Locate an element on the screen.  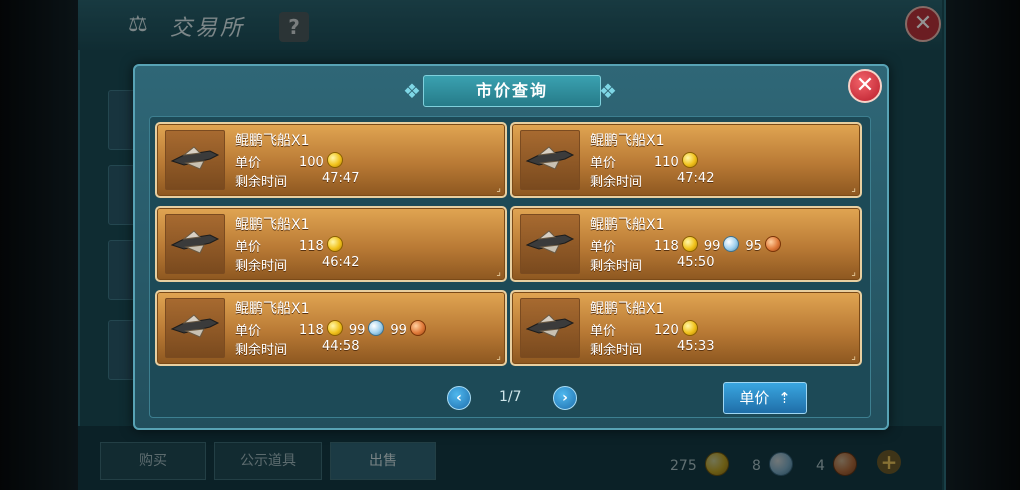
chevron-left-icon: ‹ is located at coordinates (459, 398).